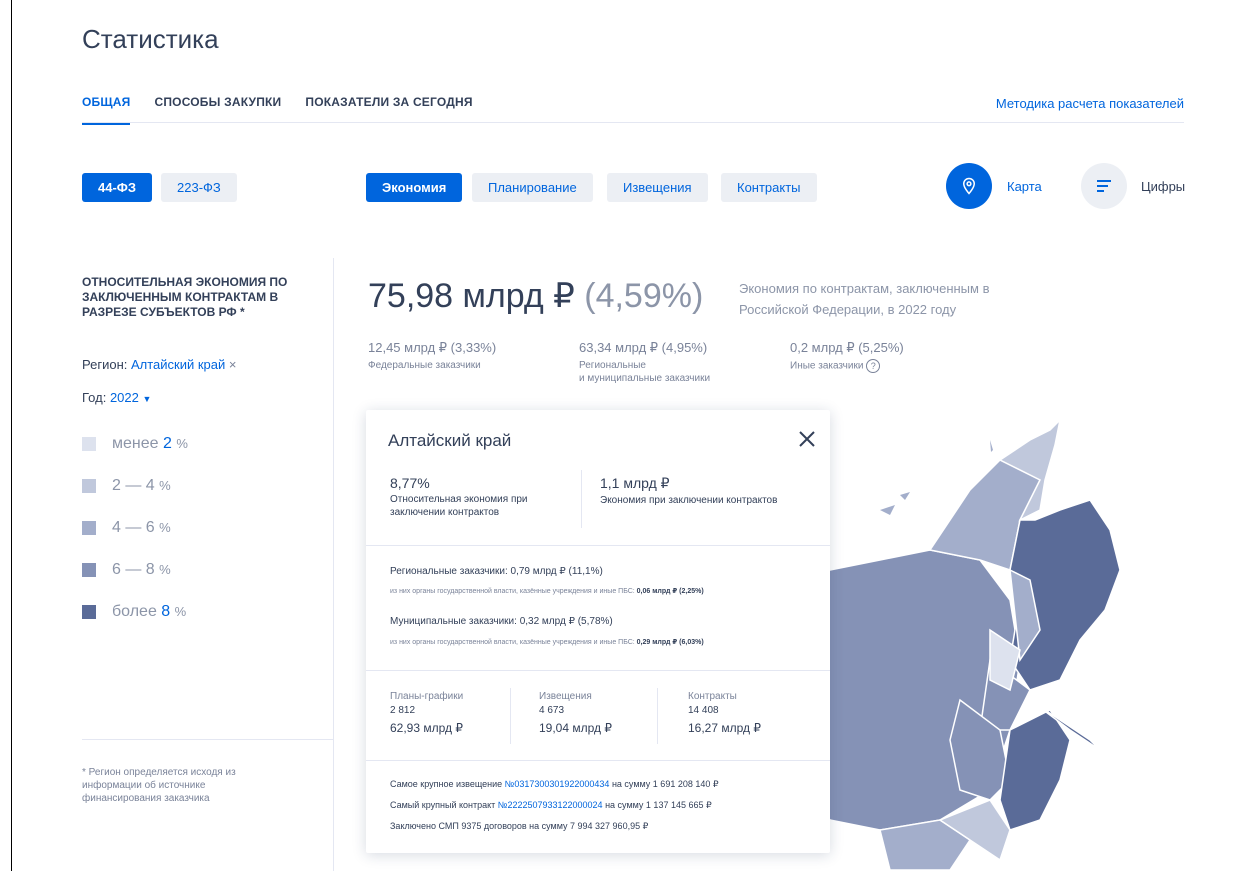 This screenshot has width=1243, height=871. What do you see at coordinates (117, 187) in the screenshot?
I see `law-44-button: 44-ФЗ` at bounding box center [117, 187].